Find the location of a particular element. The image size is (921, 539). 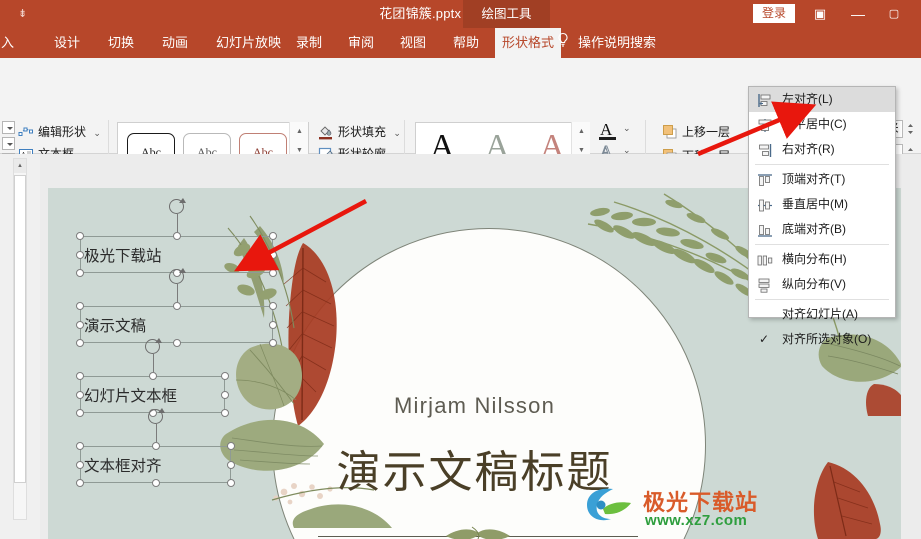

lightbulb-icon is located at coordinates (563, 43).